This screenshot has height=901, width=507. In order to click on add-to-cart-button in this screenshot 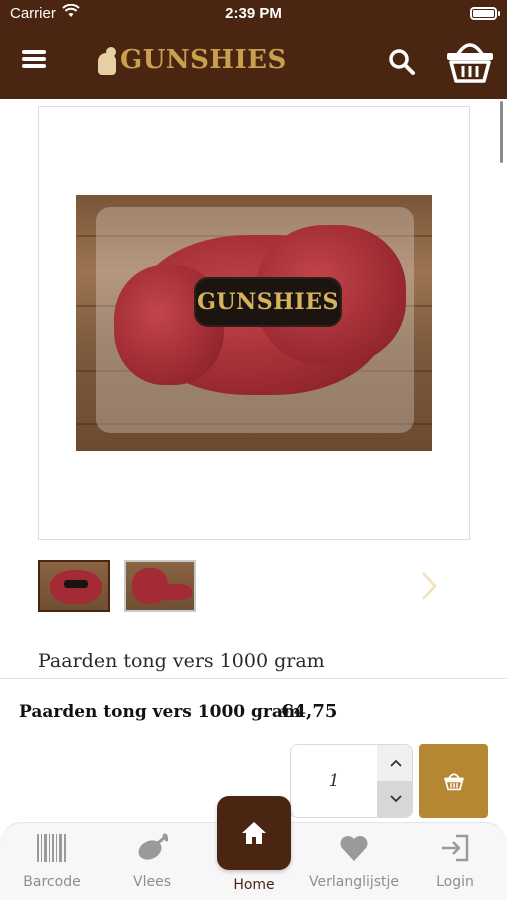, I will do `click(453, 781)`.